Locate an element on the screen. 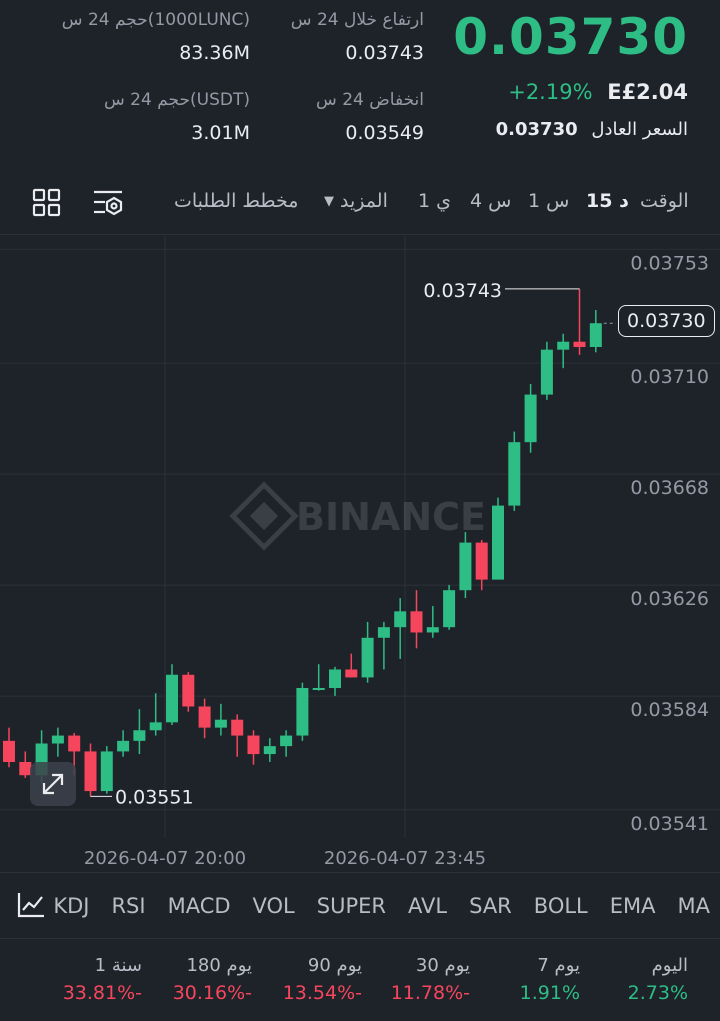 This screenshot has height=1021, width=720. performance-value: 2.73% is located at coordinates (657, 993).